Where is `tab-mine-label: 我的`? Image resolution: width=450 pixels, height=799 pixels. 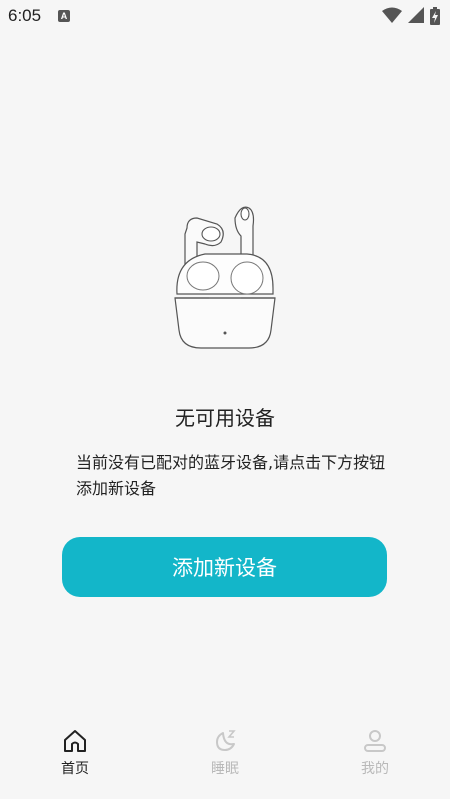
tab-mine-label: 我的 is located at coordinates (375, 769).